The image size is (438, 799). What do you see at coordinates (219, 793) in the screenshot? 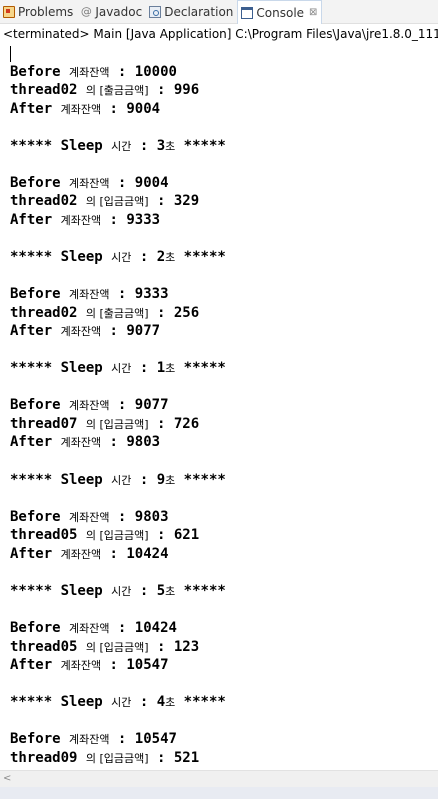
I see `status-bar` at bounding box center [219, 793].